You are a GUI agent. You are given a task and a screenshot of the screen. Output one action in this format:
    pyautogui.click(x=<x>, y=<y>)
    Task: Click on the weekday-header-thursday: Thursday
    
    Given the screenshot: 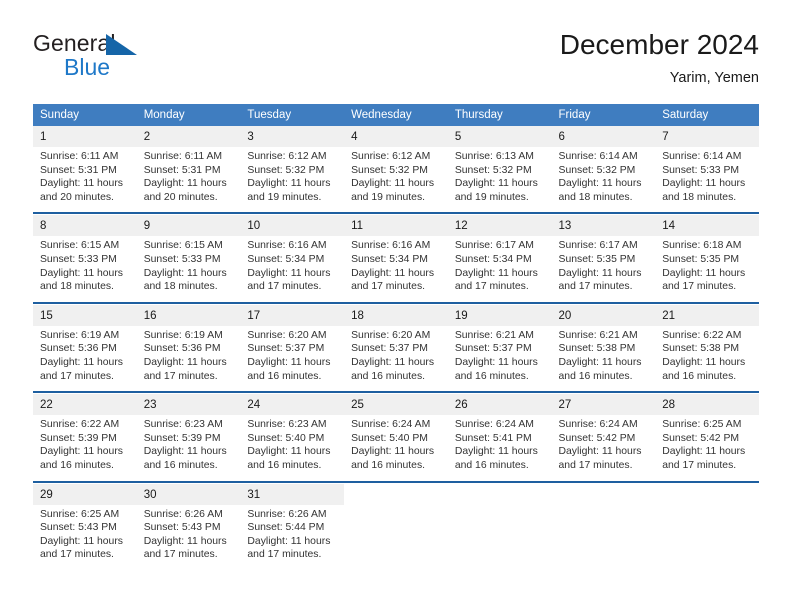 What is the action you would take?
    pyautogui.click(x=499, y=115)
    